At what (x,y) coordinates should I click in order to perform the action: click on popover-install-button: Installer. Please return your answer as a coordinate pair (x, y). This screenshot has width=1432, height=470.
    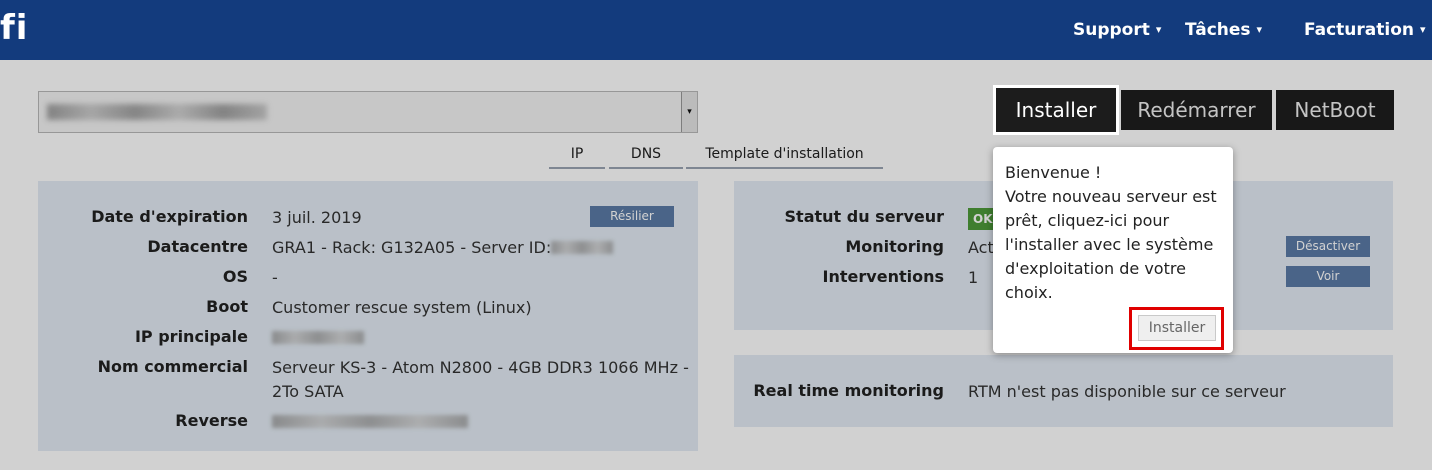
    Looking at the image, I should click on (1177, 328).